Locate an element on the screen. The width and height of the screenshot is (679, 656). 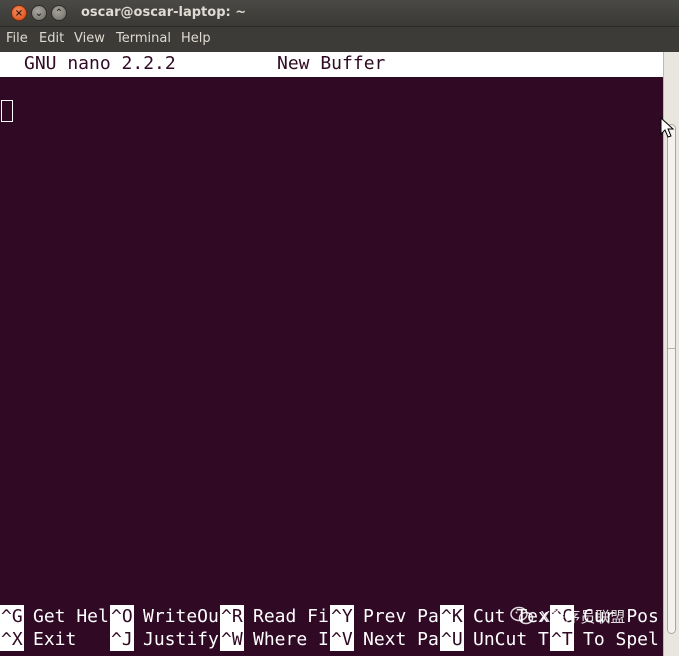
shortcut-key: ^G is located at coordinates (12, 616).